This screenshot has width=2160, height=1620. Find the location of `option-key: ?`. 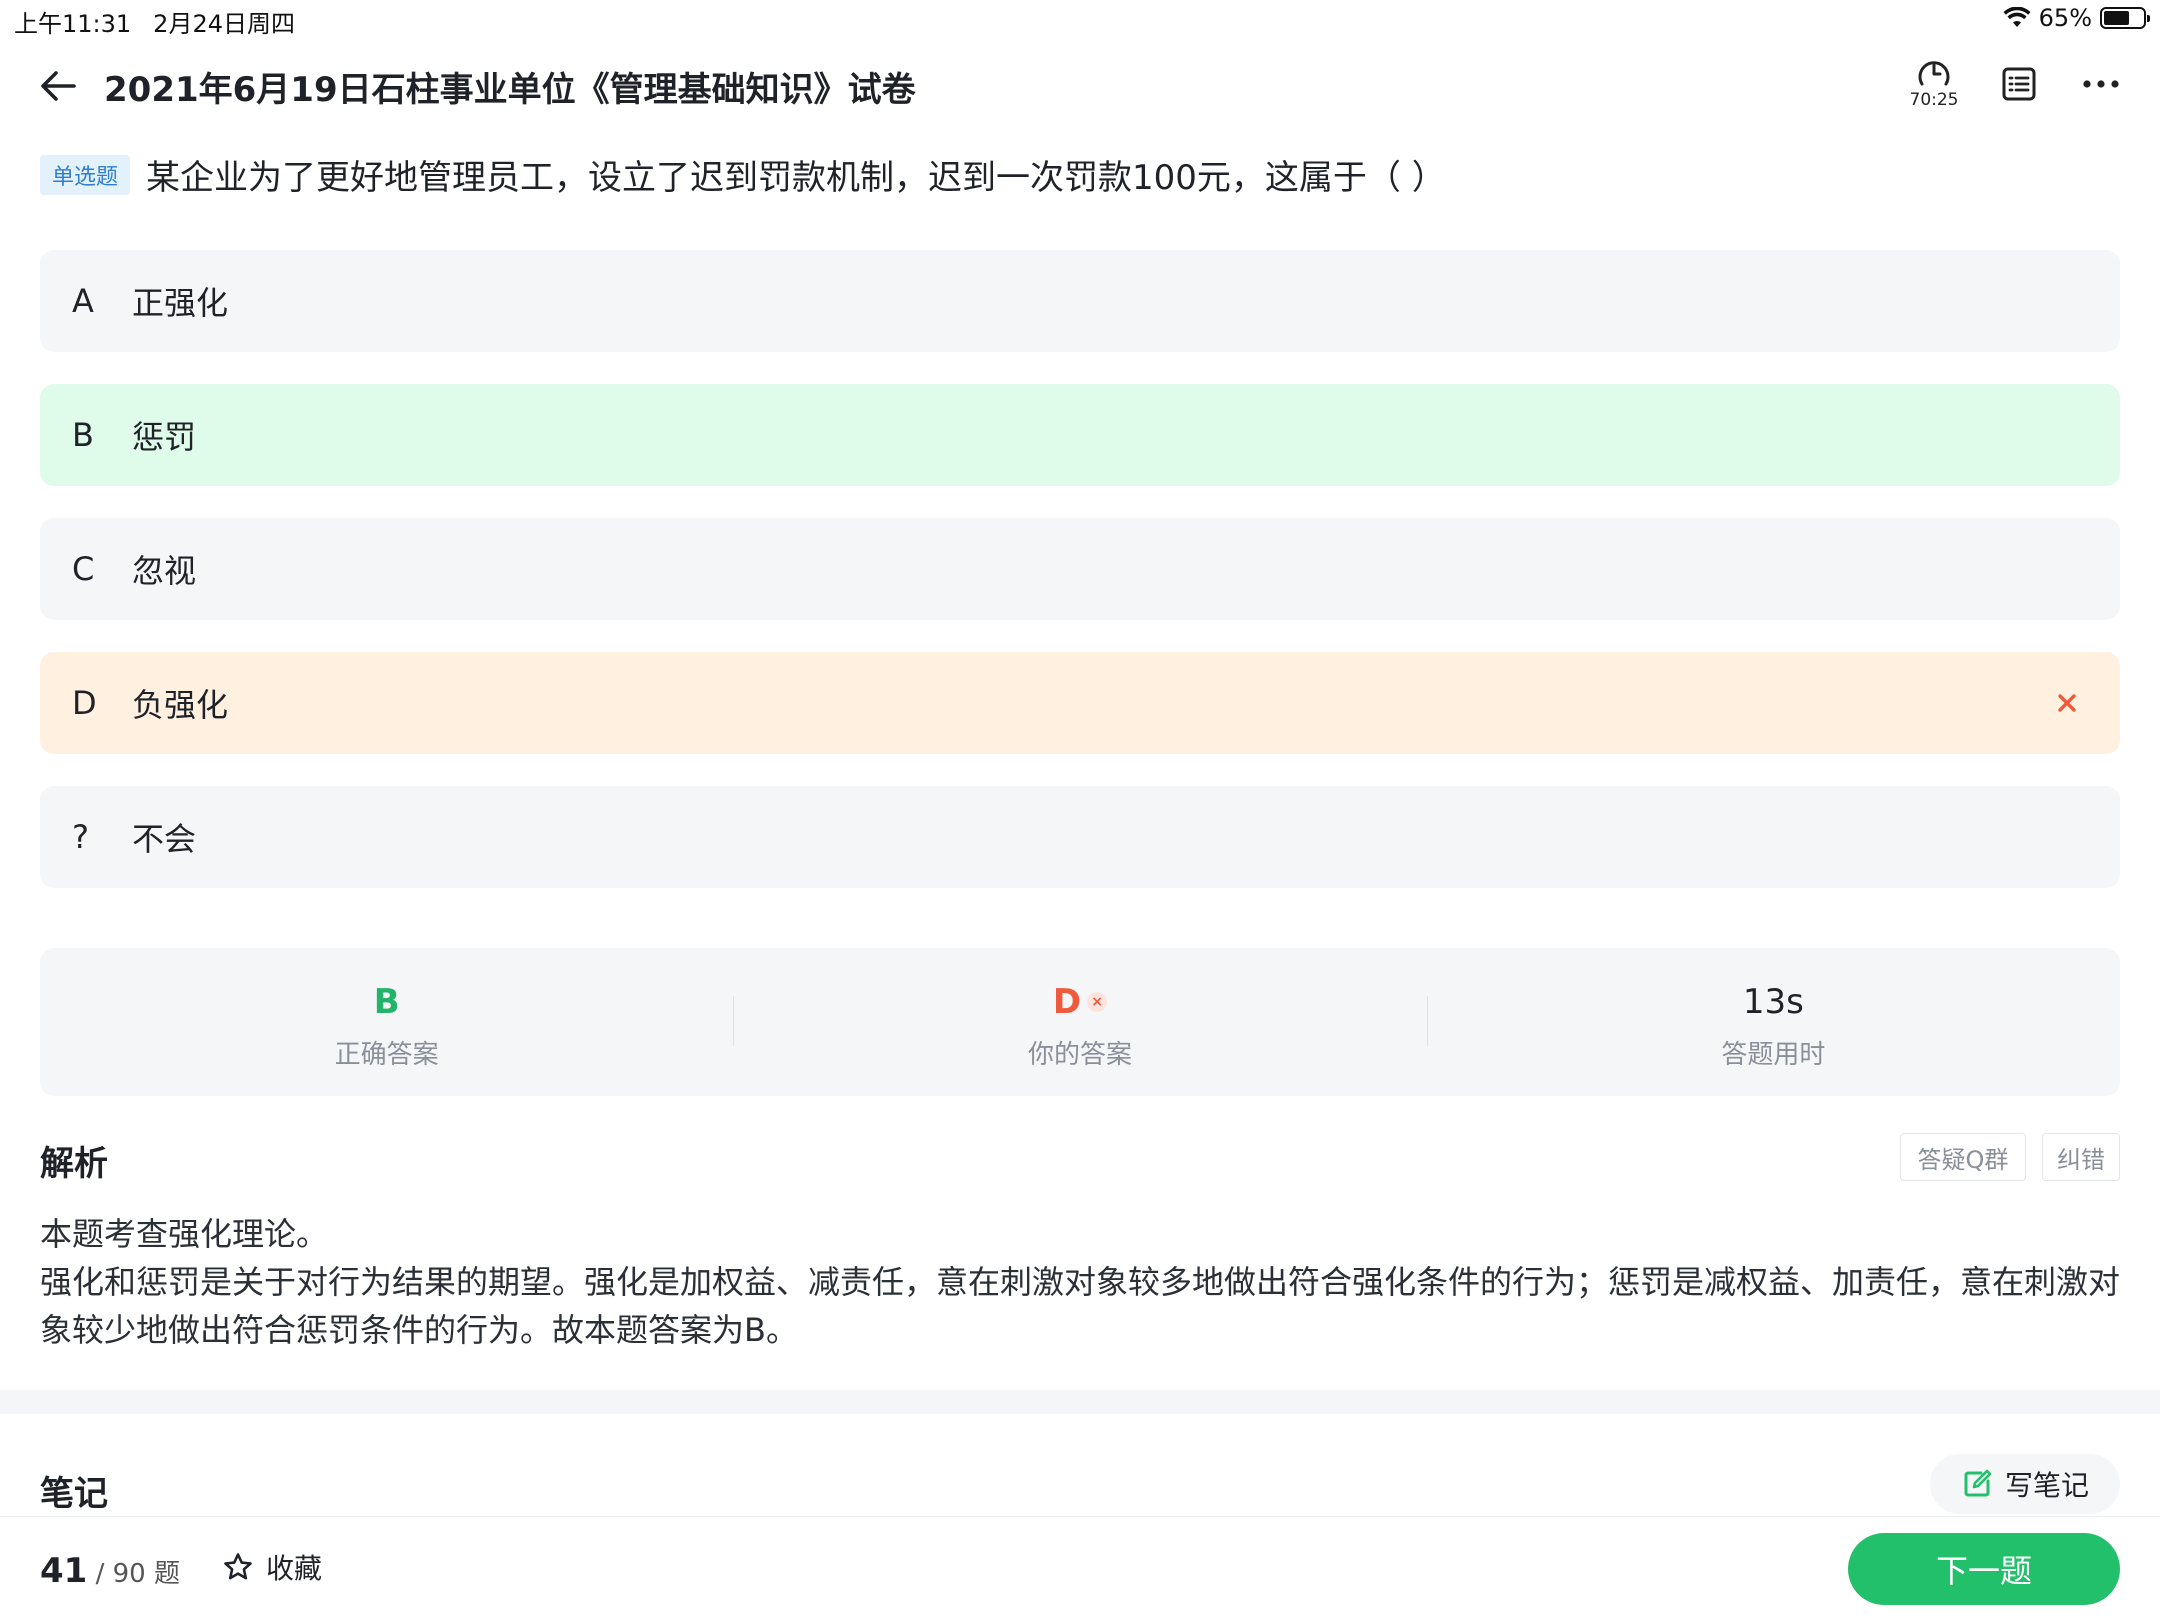

option-key: ? is located at coordinates (80, 837).